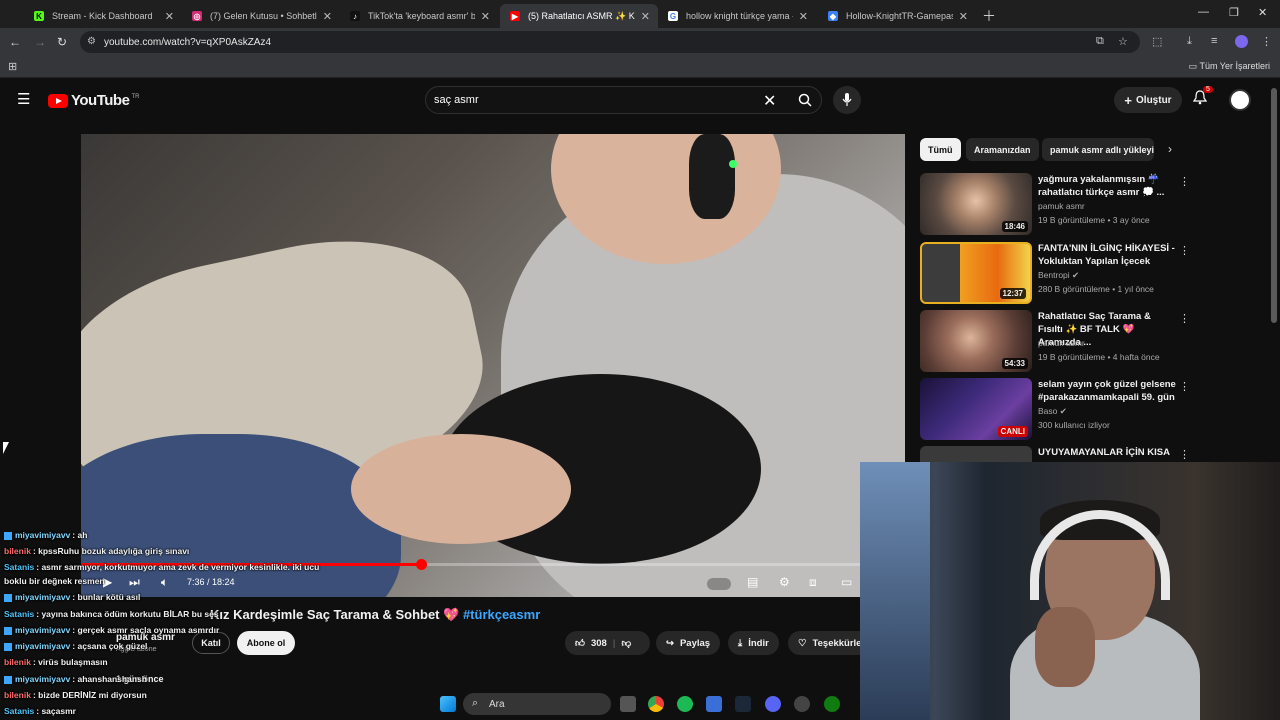  Describe the element at coordinates (752, 582) in the screenshot. I see `subtitles-icon: ▤` at that location.